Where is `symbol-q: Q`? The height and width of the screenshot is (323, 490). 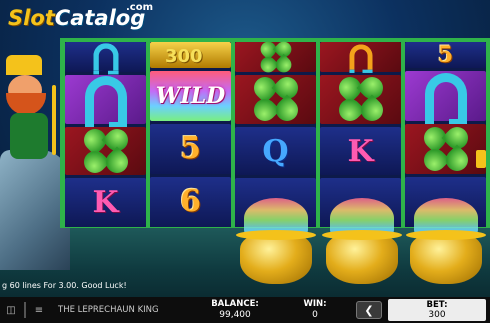
symbol-q: Q is located at coordinates (275, 151).